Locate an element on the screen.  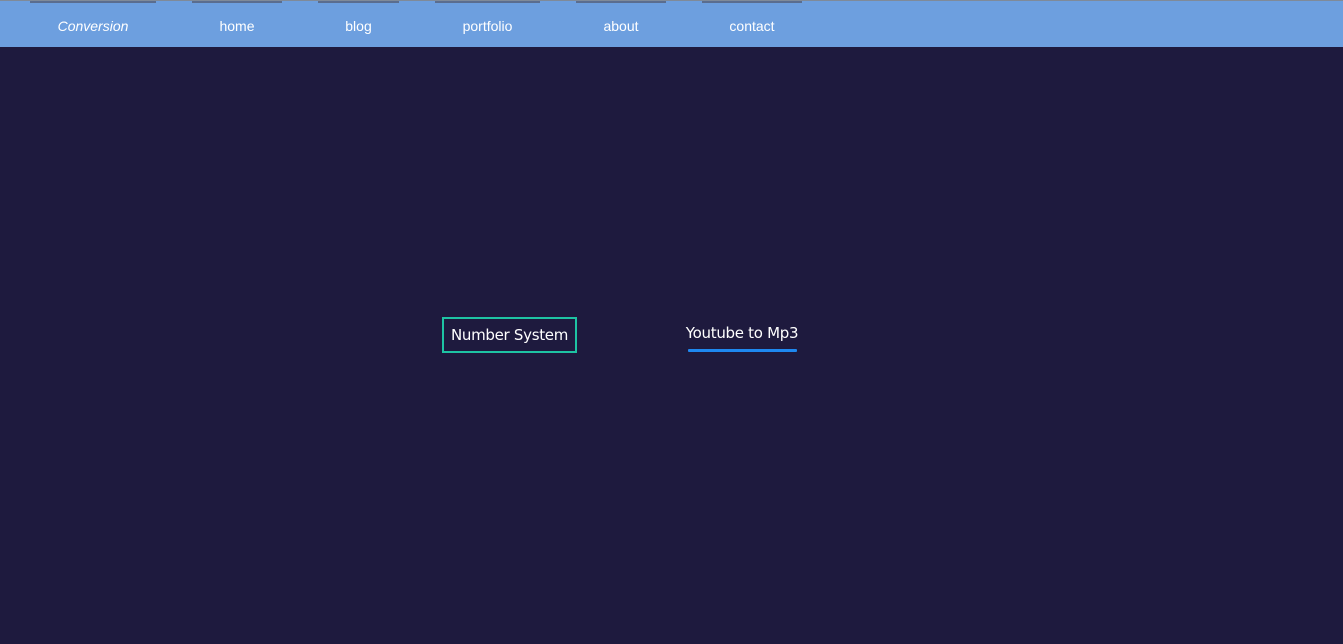
brand-link: Conversion is located at coordinates (93, 24).